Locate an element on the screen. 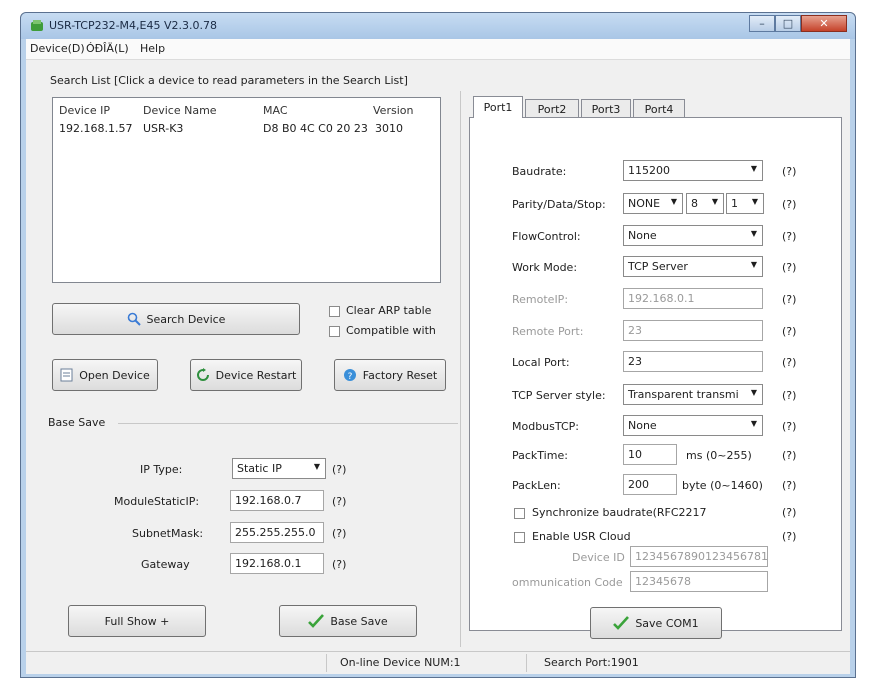 This screenshot has height=692, width=873. close-button: ✕ is located at coordinates (824, 23).